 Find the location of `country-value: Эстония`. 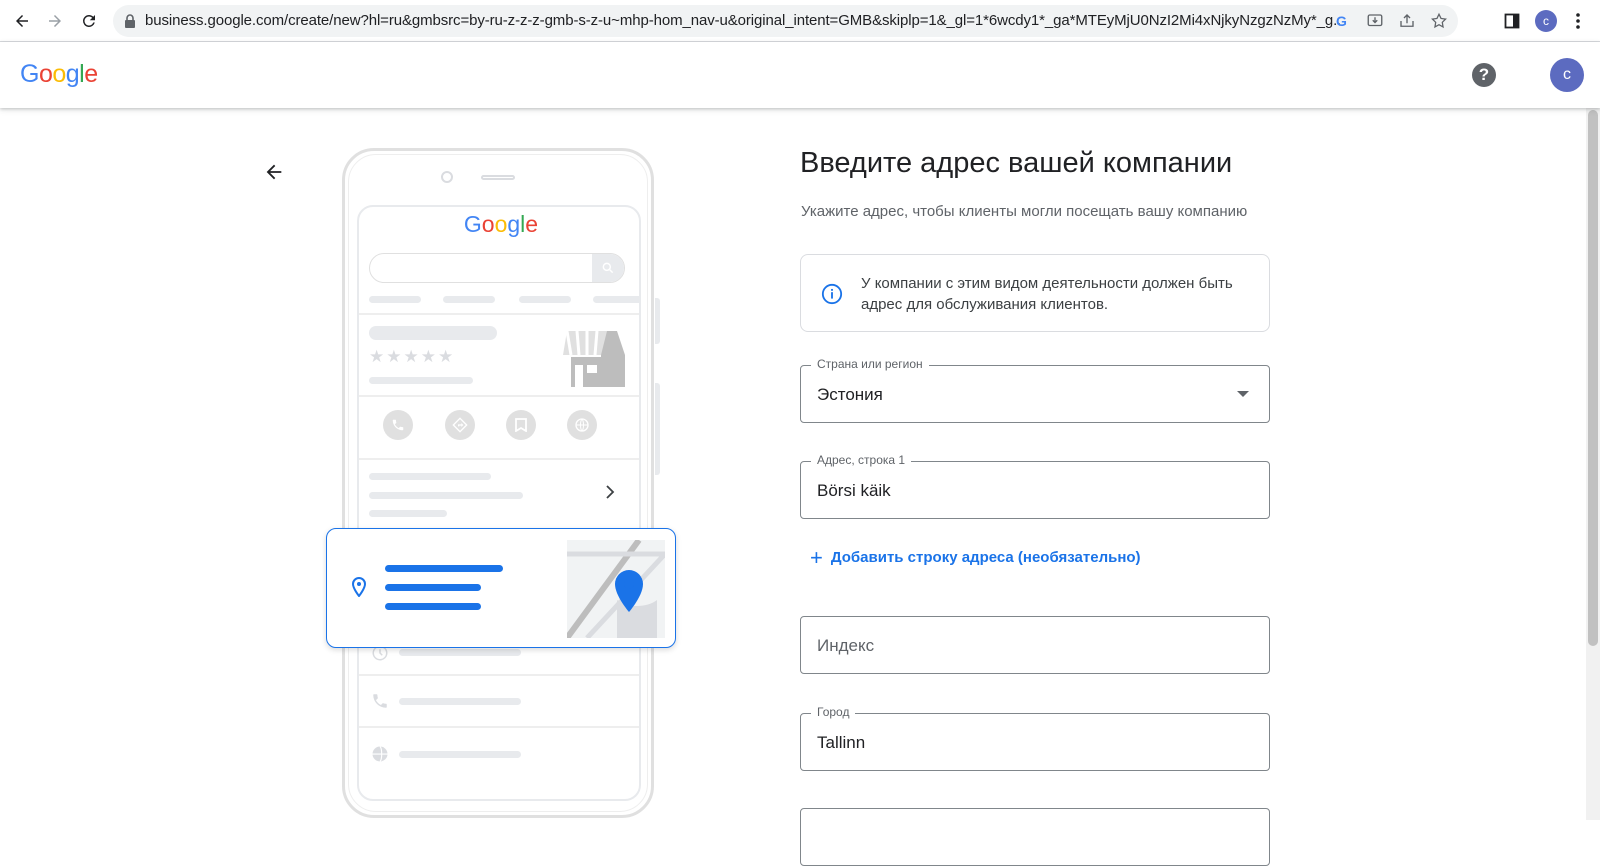

country-value: Эстония is located at coordinates (850, 394).